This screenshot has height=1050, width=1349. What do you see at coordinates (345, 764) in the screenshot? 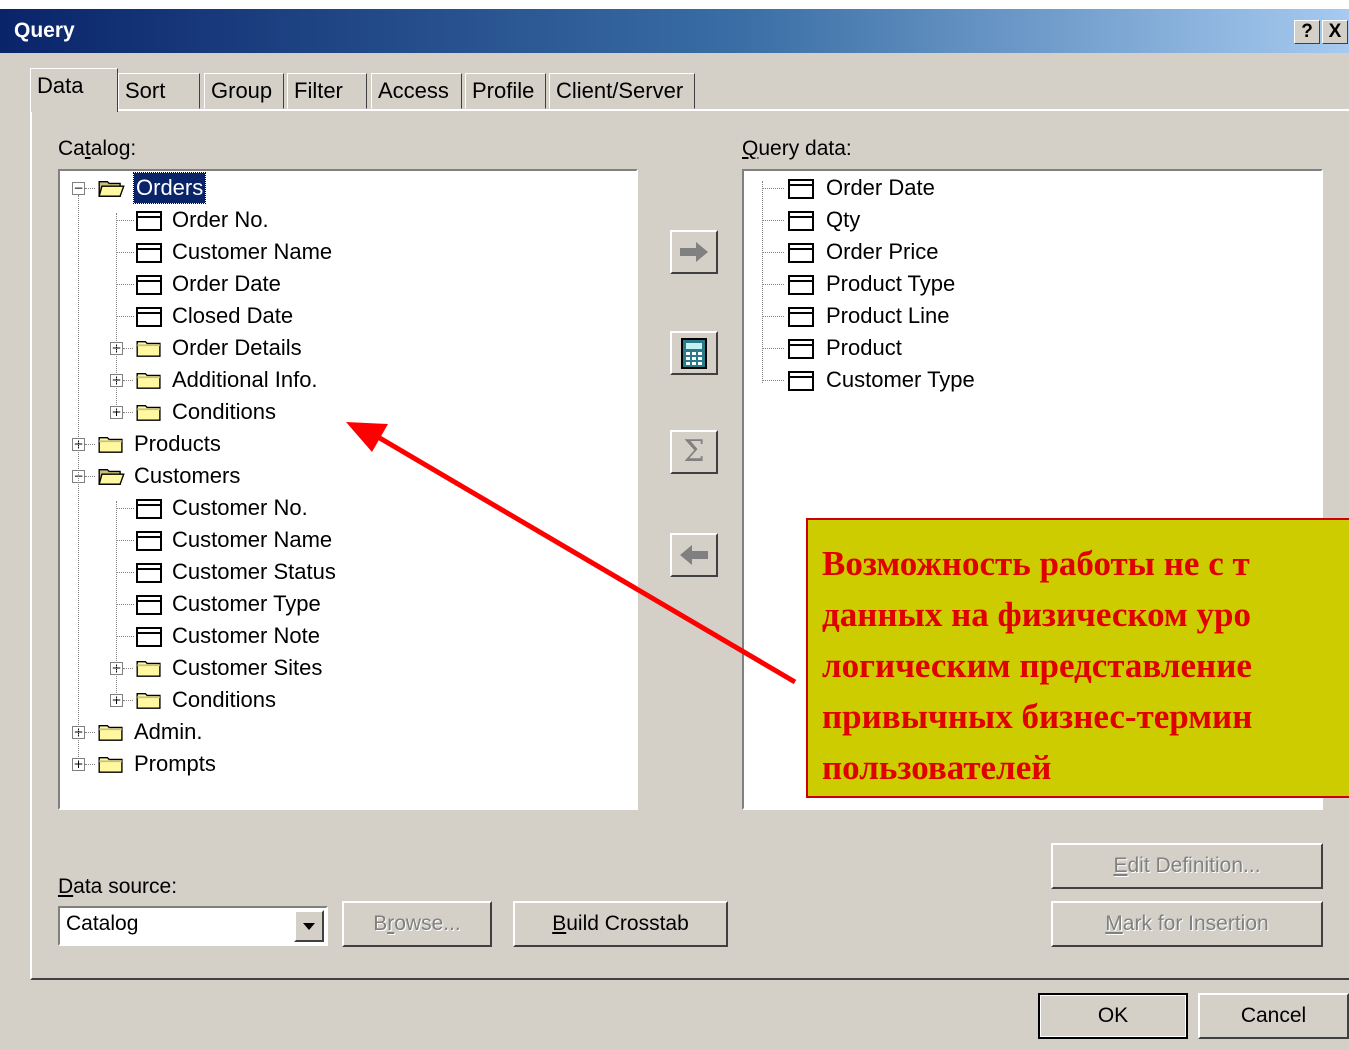
I see `catalog-item: + Prompts` at bounding box center [345, 764].